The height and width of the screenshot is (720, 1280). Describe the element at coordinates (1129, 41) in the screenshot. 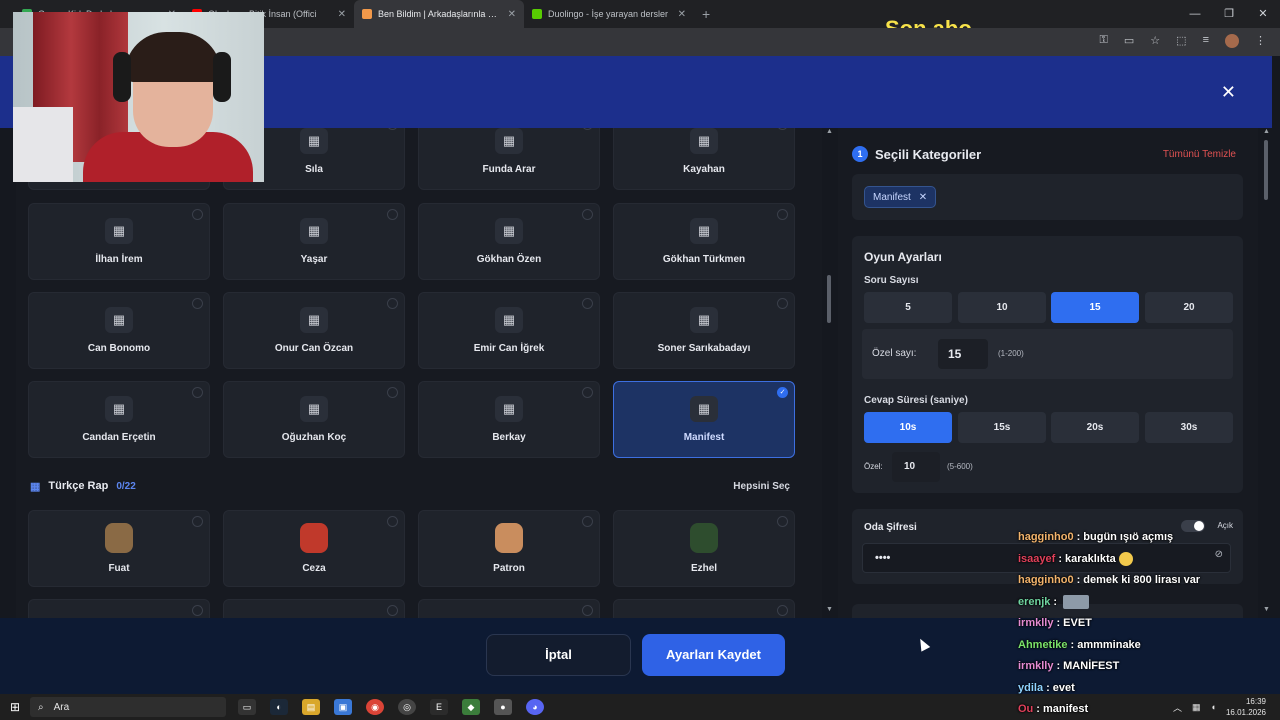

I see `cast-icon: ▭` at that location.